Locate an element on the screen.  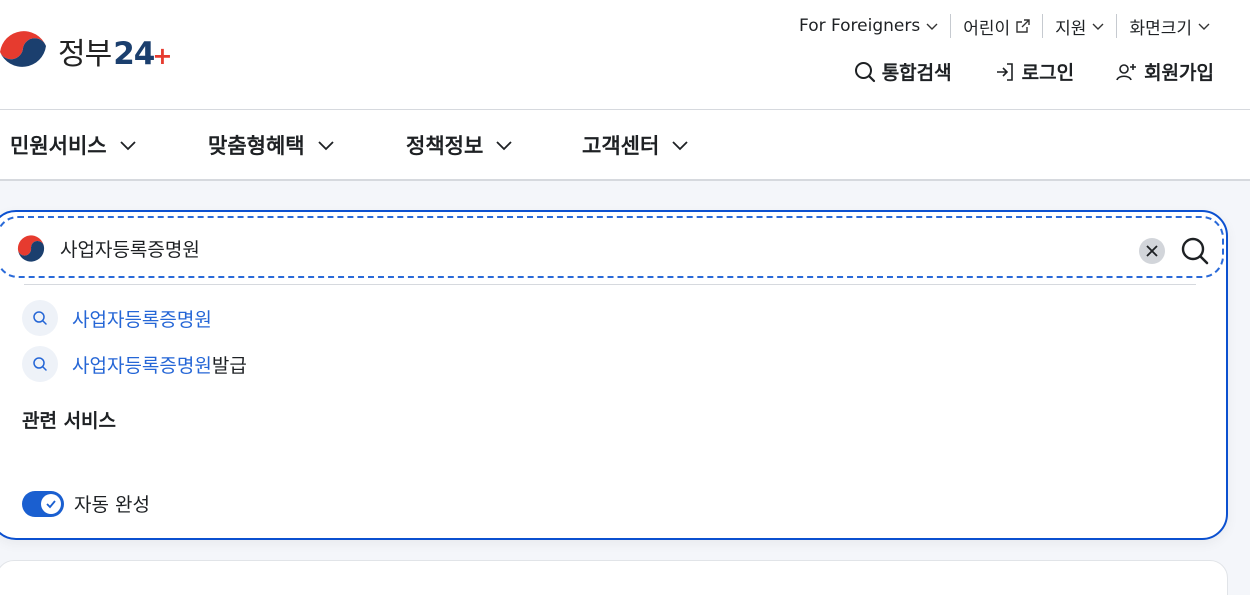
nav-item-civil-service: 민원서비스 is located at coordinates (73, 145).